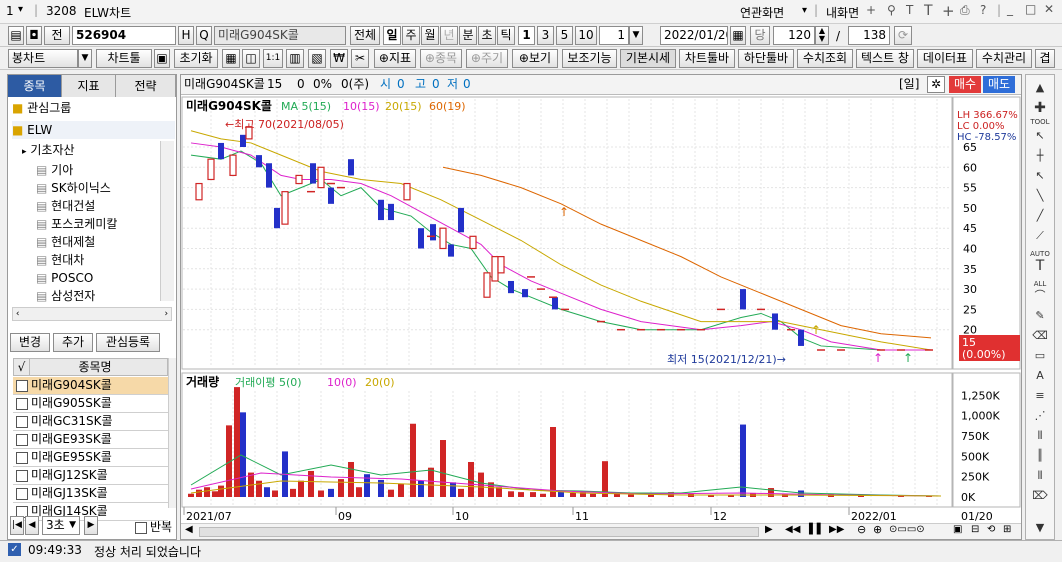 The height and width of the screenshot is (562, 1062). Describe the element at coordinates (124, 35) in the screenshot. I see `stock-code-input: 526904` at that location.